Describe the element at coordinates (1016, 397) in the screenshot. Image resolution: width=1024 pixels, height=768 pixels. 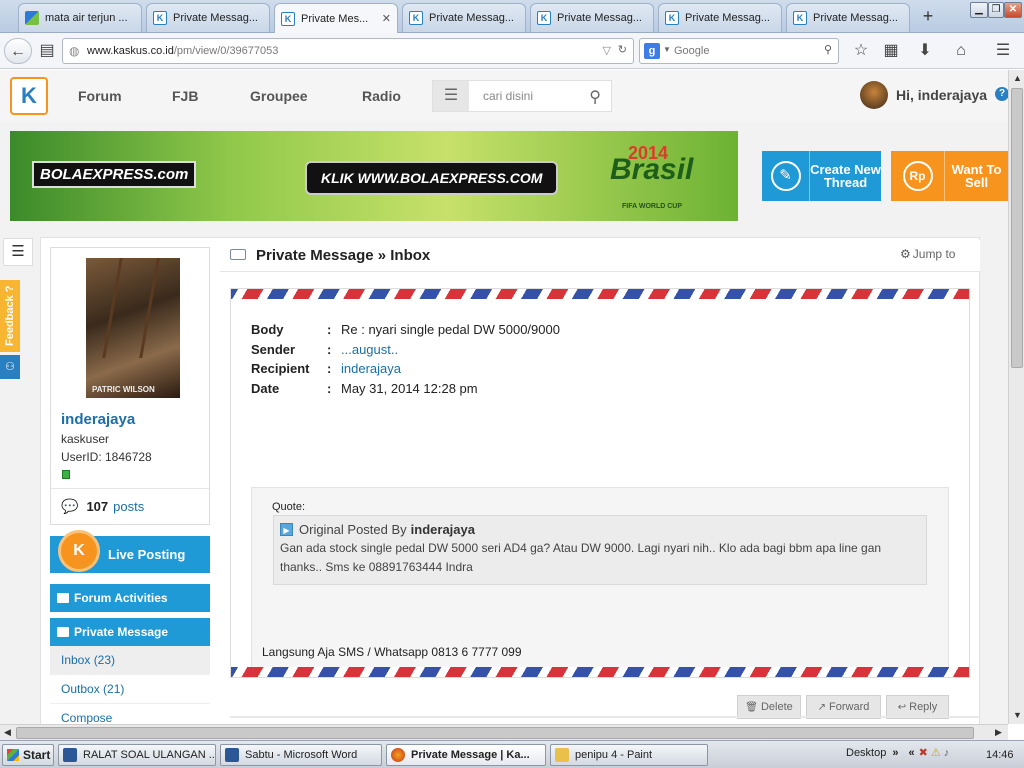
I see `vertical-scrollbar: ▲ ▼` at that location.